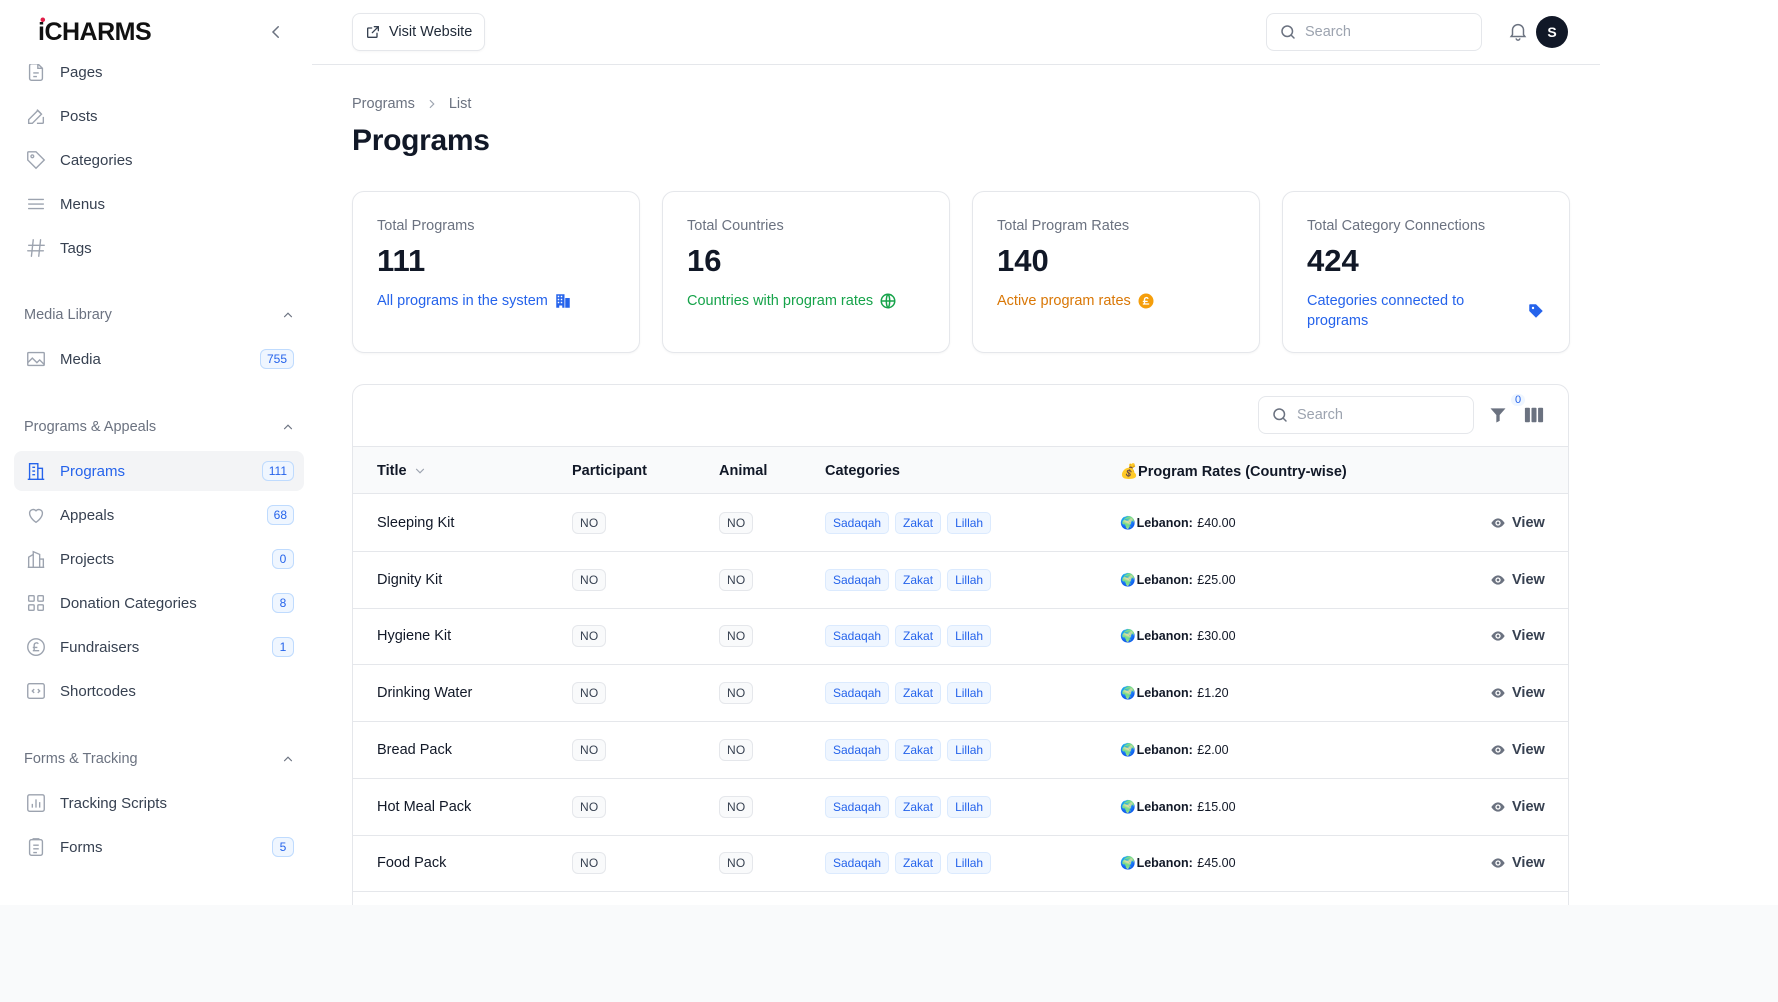 Image resolution: width=1778 pixels, height=1002 pixels. I want to click on sidebar-item-posts: Posts, so click(159, 116).